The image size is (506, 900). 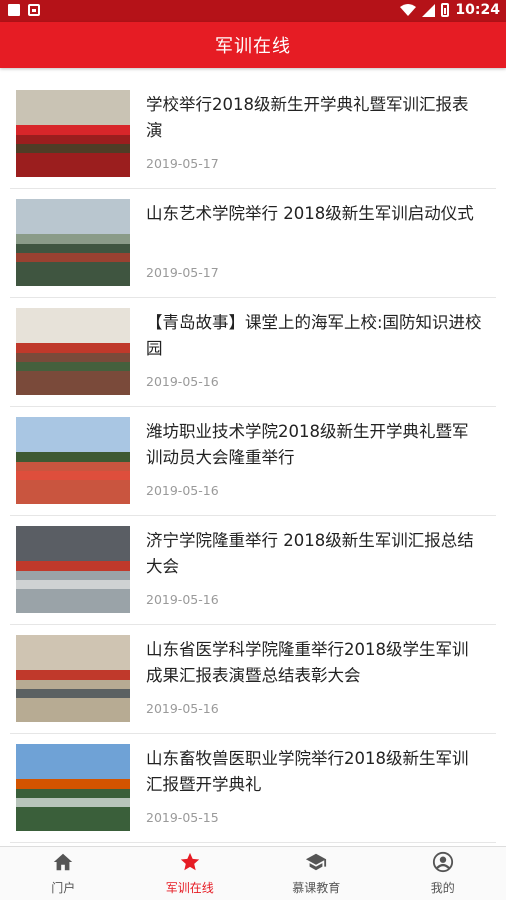 What do you see at coordinates (429, 10) in the screenshot?
I see `signal-icon` at bounding box center [429, 10].